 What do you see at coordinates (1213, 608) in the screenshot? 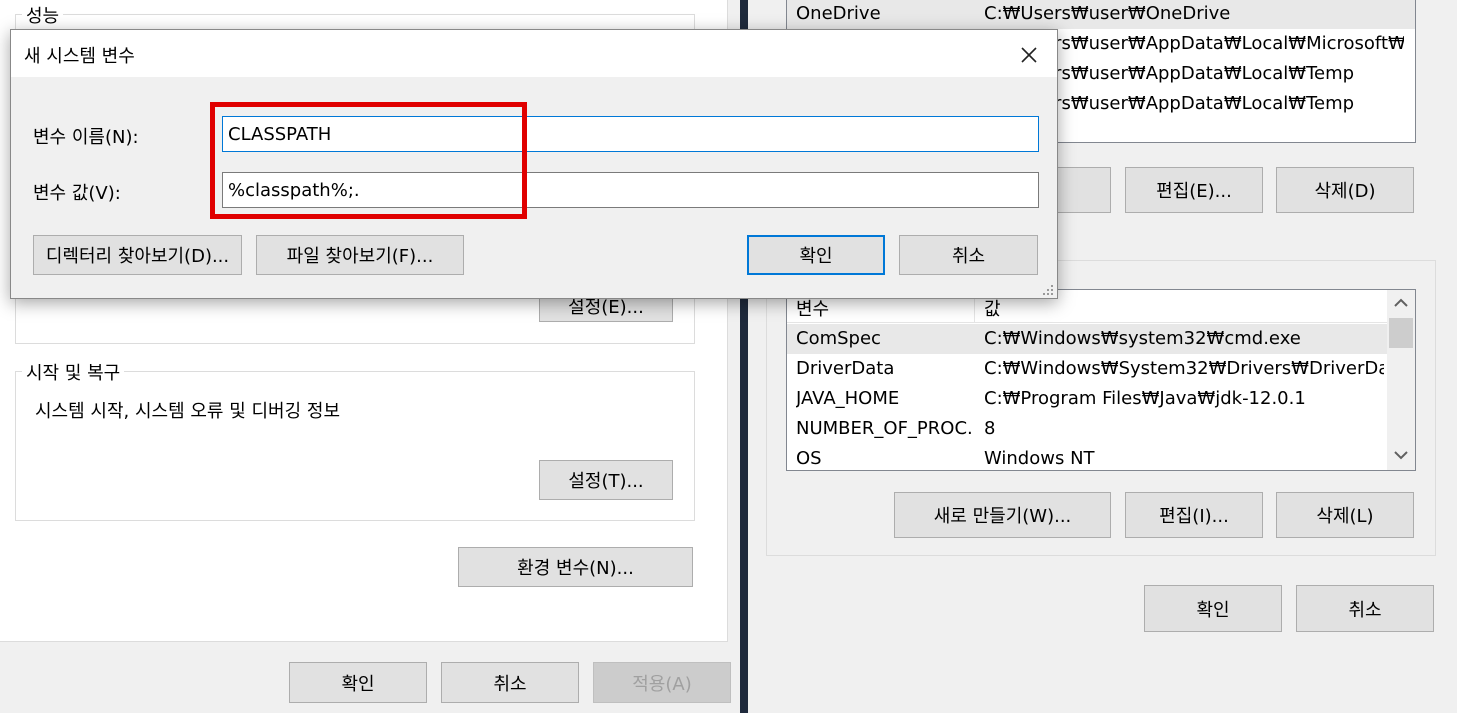
I see `env-ok-button: 확인` at bounding box center [1213, 608].